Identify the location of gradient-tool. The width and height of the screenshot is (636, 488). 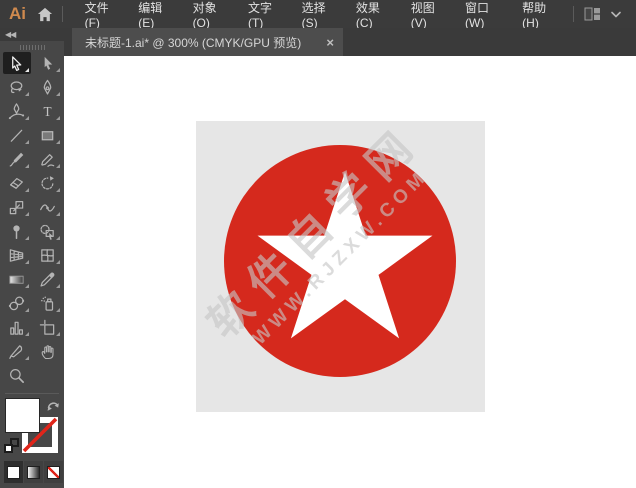
(17, 279).